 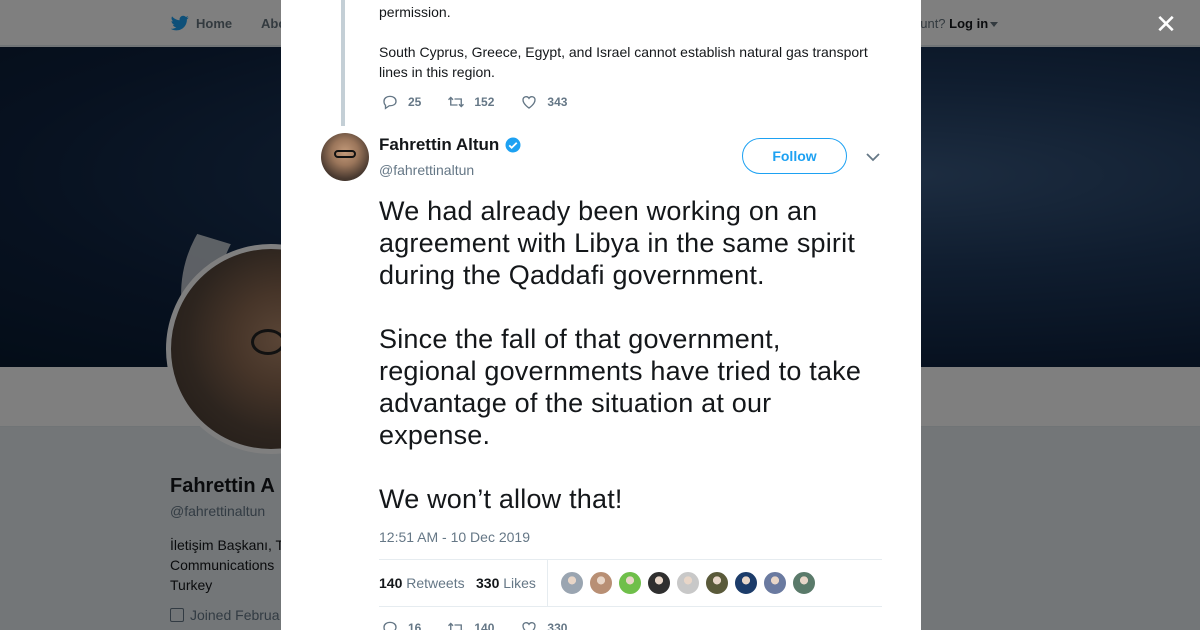 I want to click on close-icon: ✕, so click(x=1166, y=24).